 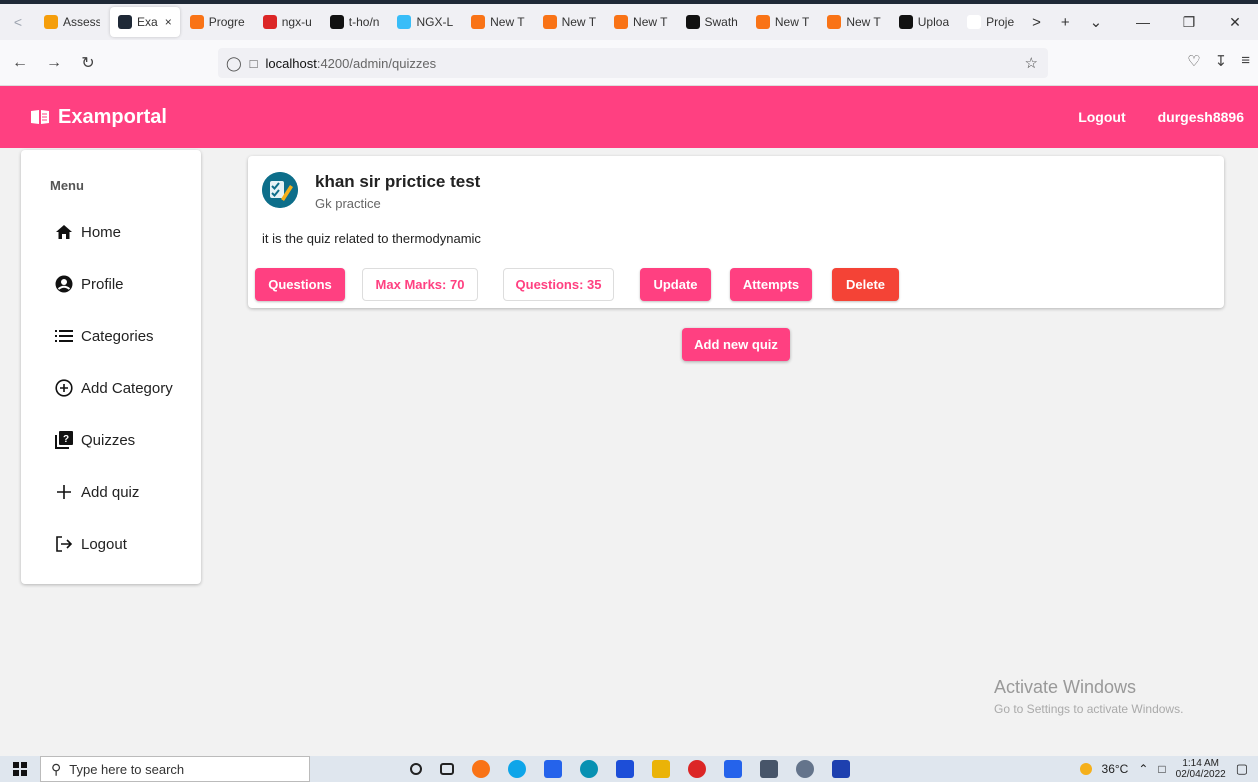 What do you see at coordinates (481, 769) in the screenshot?
I see `firefox-icon` at bounding box center [481, 769].